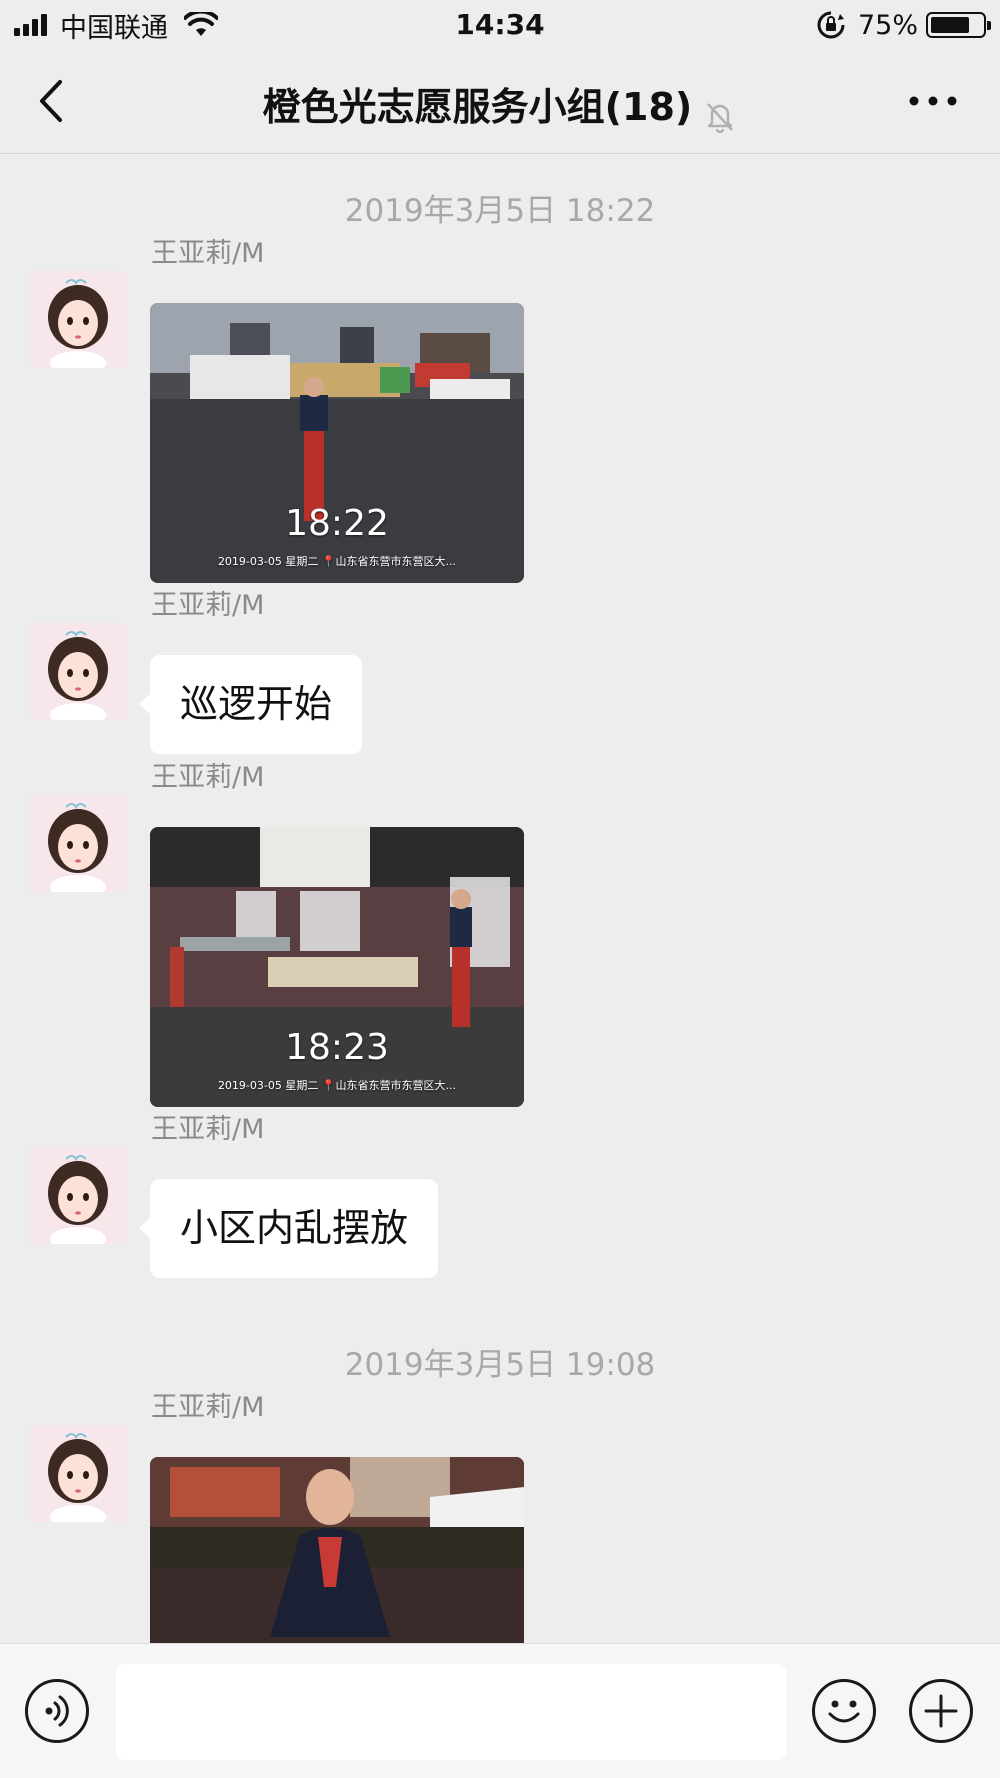 This screenshot has height=1778, width=1000. I want to click on voice-icon, so click(57, 1711).